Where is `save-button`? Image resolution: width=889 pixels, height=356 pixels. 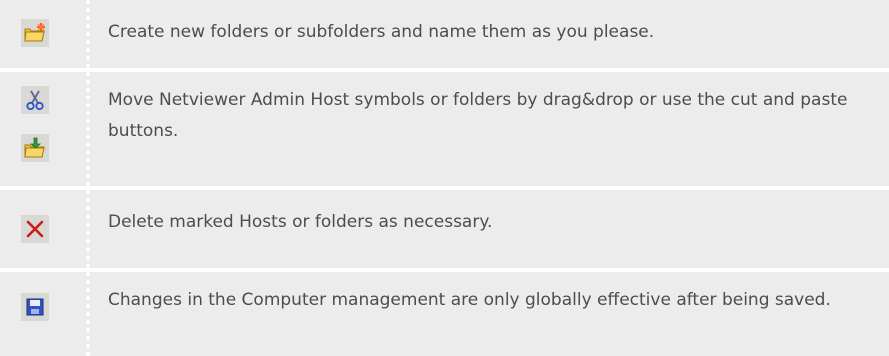 save-button is located at coordinates (35, 307).